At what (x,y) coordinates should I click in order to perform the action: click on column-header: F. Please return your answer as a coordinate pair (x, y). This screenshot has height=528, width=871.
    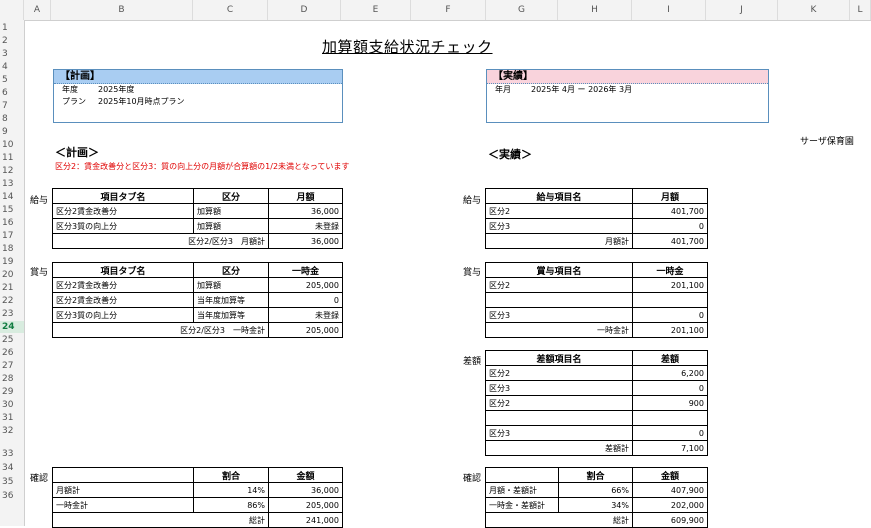
    Looking at the image, I should click on (448, 10).